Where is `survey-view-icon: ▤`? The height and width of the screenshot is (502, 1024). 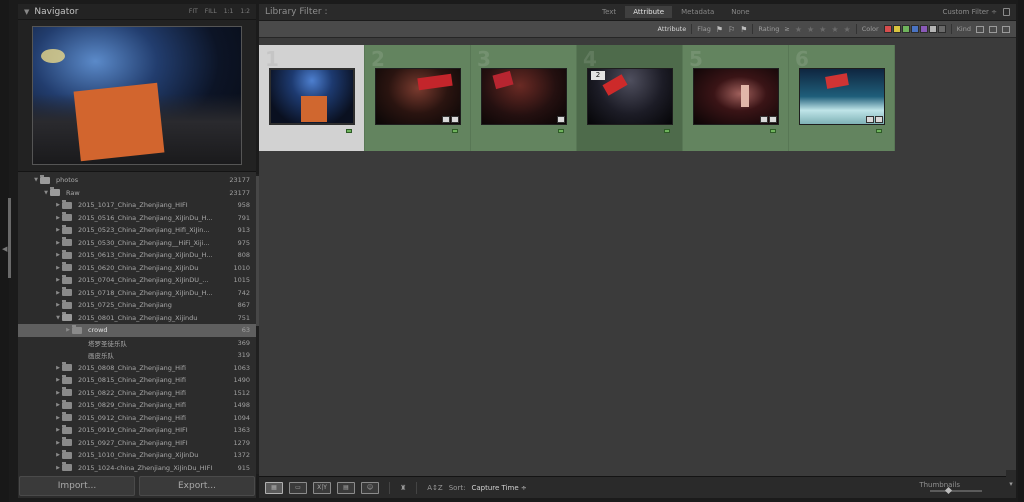
survey-view-icon: ▤ is located at coordinates (346, 487).